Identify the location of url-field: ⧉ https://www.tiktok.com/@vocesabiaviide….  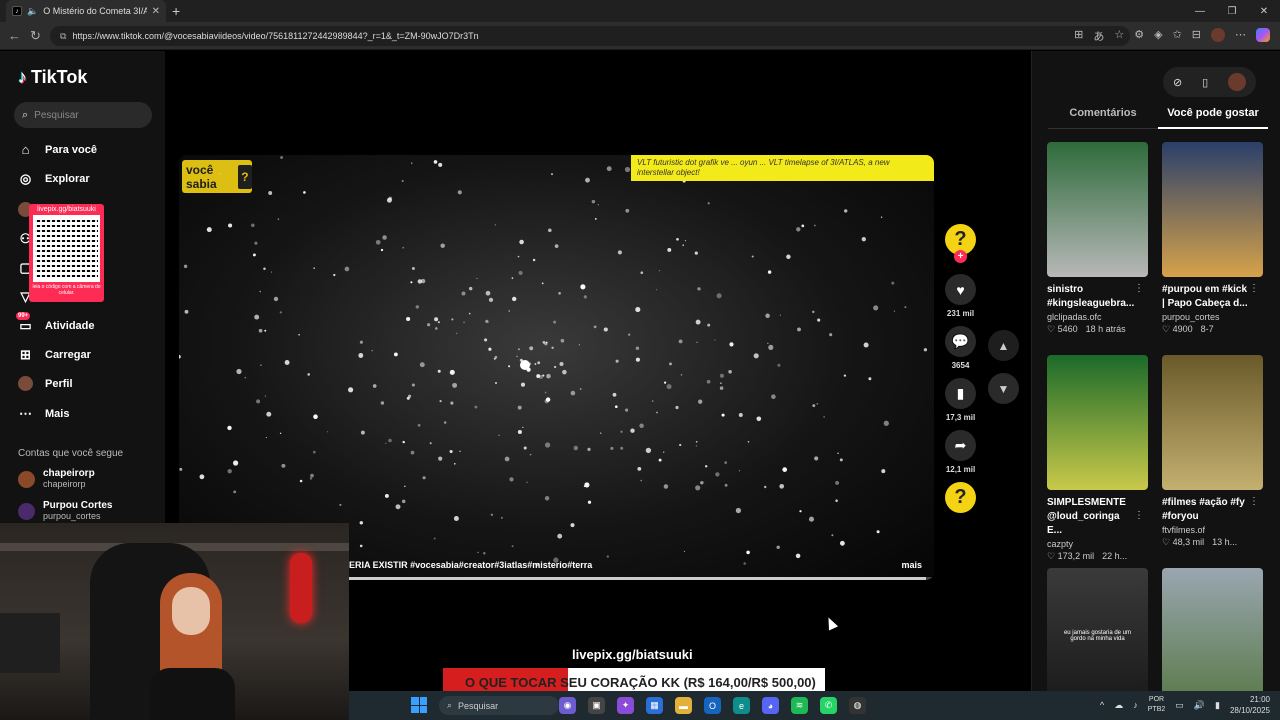
(590, 36).